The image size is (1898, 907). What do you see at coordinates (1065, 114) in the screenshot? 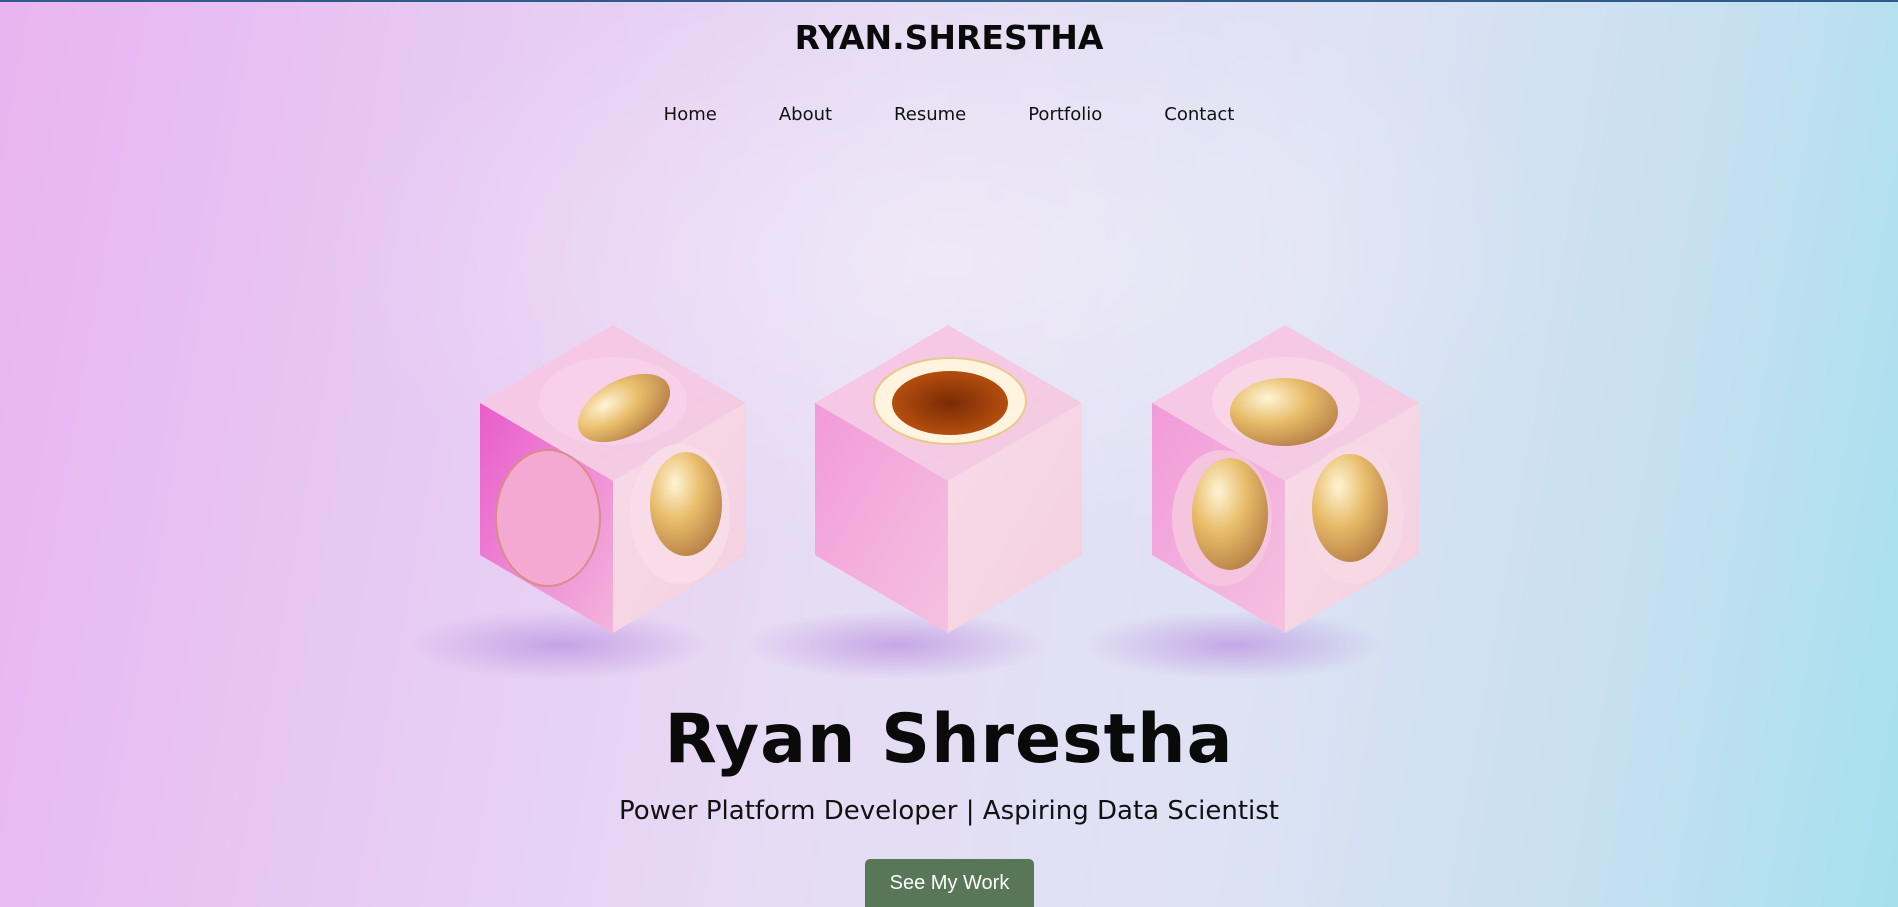
I see `nav-portfolio: Portfolio` at bounding box center [1065, 114].